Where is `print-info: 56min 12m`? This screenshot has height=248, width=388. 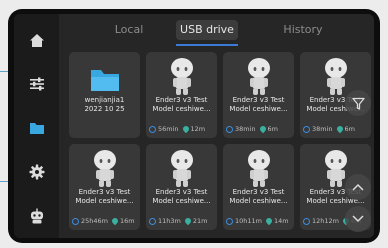
print-info: 56min 12m is located at coordinates (181, 129).